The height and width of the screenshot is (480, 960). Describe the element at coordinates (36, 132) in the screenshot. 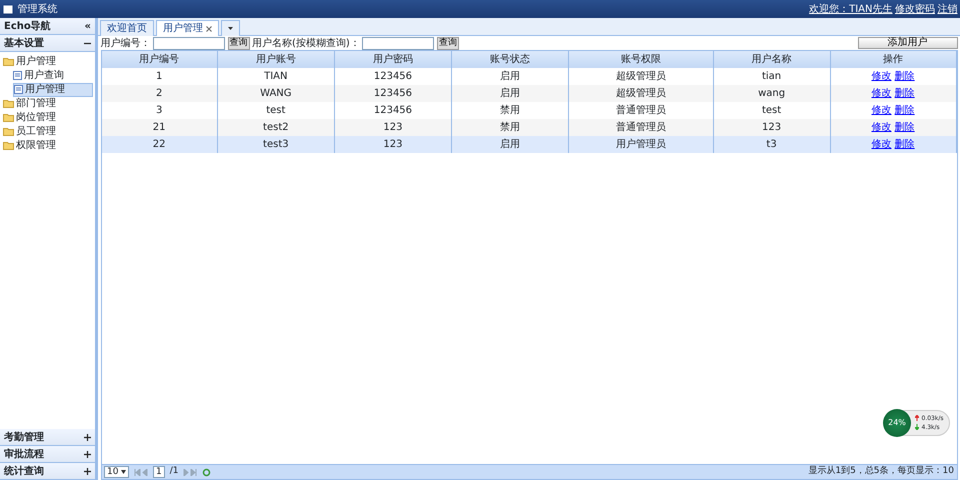

I see `tree-label: 员工管理` at that location.